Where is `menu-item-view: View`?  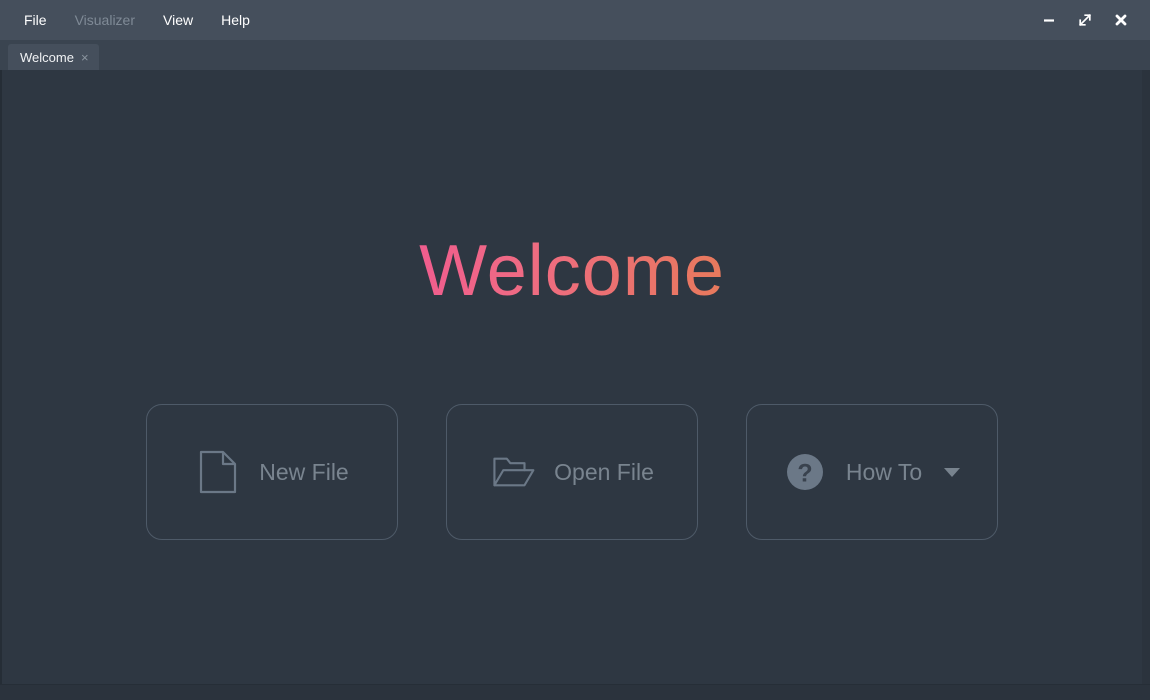
menu-item-view: View is located at coordinates (178, 20).